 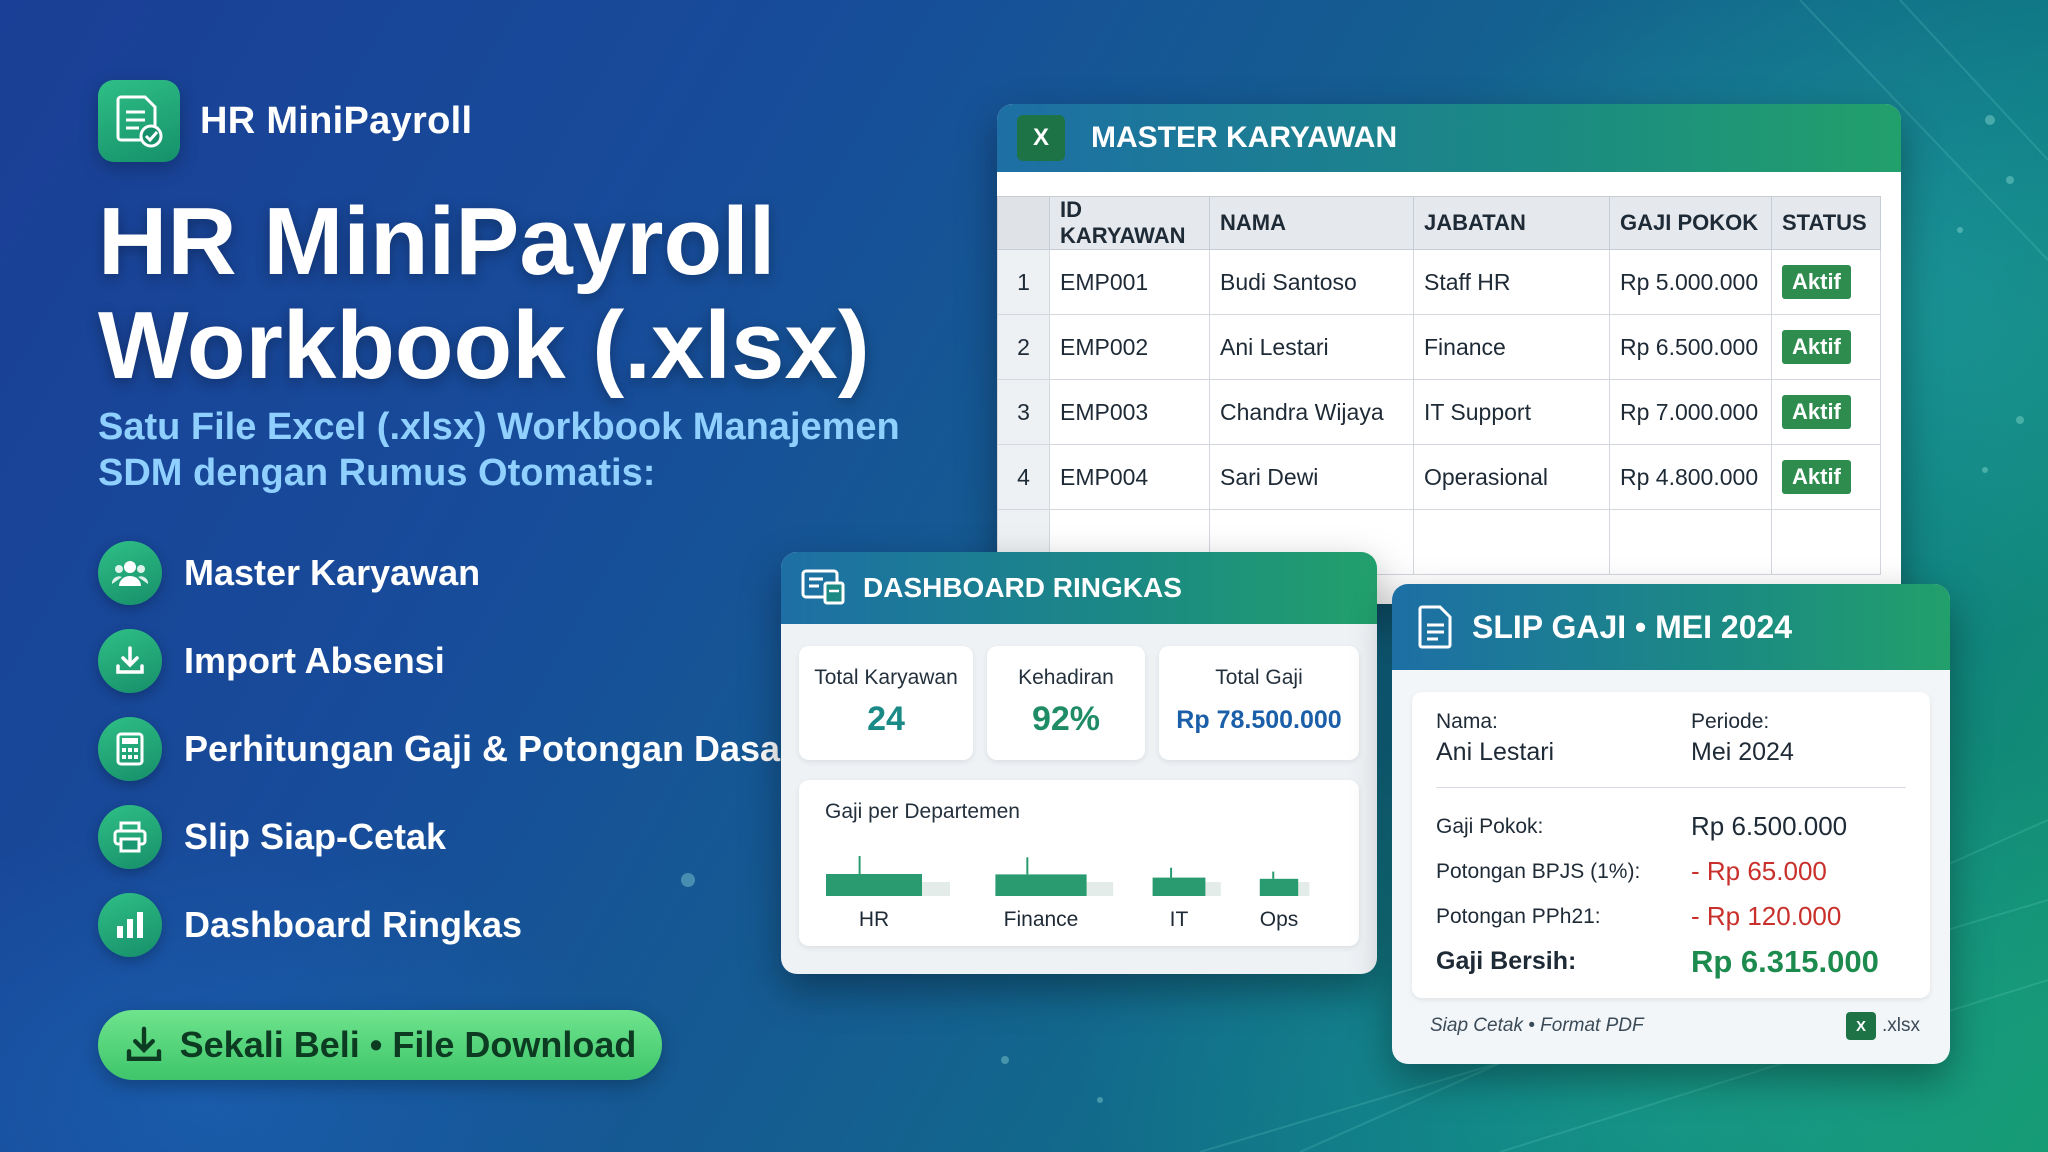 What do you see at coordinates (1785, 961) in the screenshot?
I see `total-value: Rp 6.315.000` at bounding box center [1785, 961].